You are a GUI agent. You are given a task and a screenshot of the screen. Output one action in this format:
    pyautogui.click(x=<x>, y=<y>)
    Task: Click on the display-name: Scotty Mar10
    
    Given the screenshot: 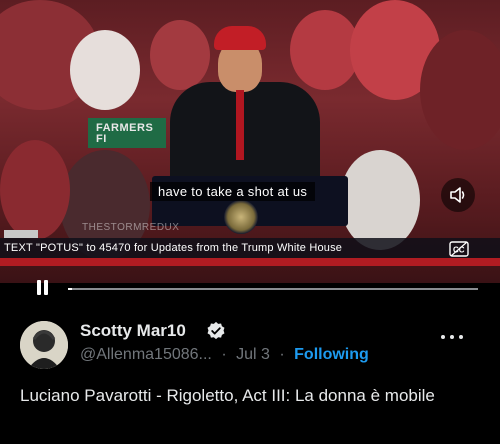 What is the action you would take?
    pyautogui.click(x=133, y=331)
    